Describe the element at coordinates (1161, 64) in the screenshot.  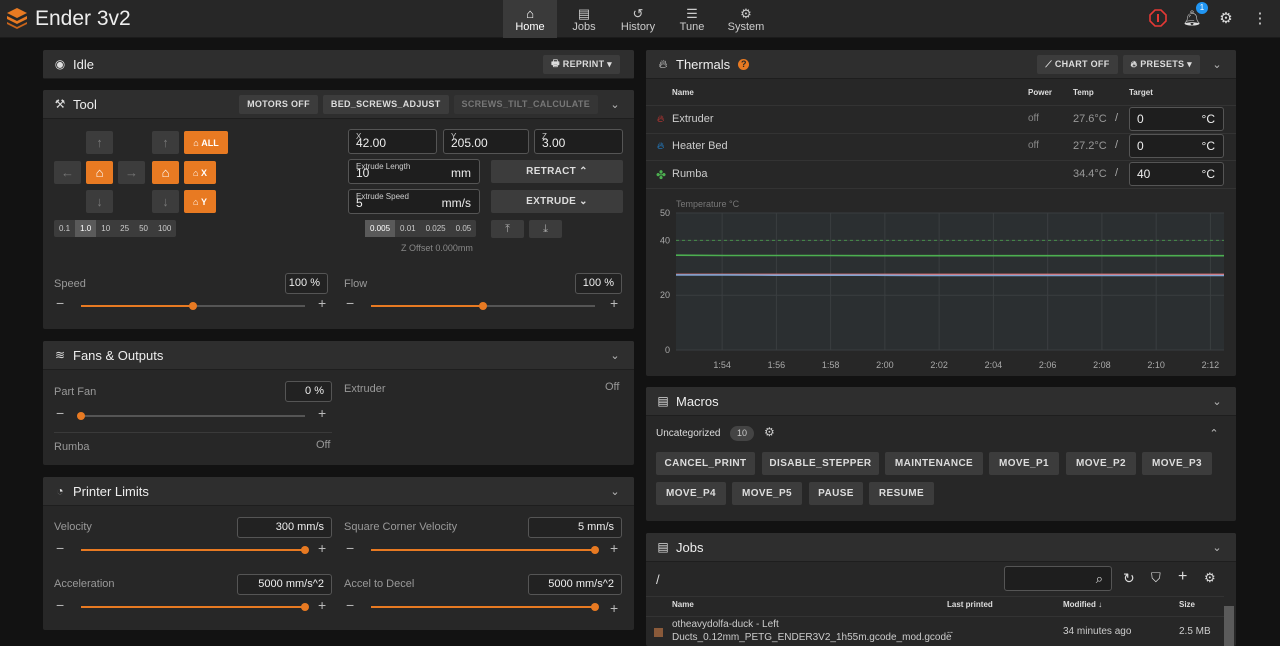
I see `presets-button: 🔥︎ PRESETS ▾` at that location.